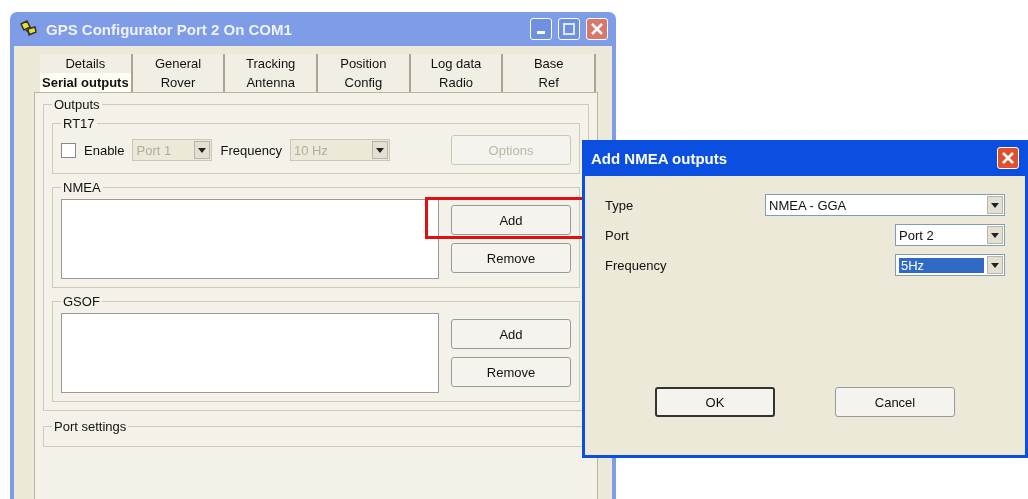 The image size is (1028, 499). Describe the element at coordinates (660, 158) in the screenshot. I see `dialog-title: Add NMEA outputs` at that location.